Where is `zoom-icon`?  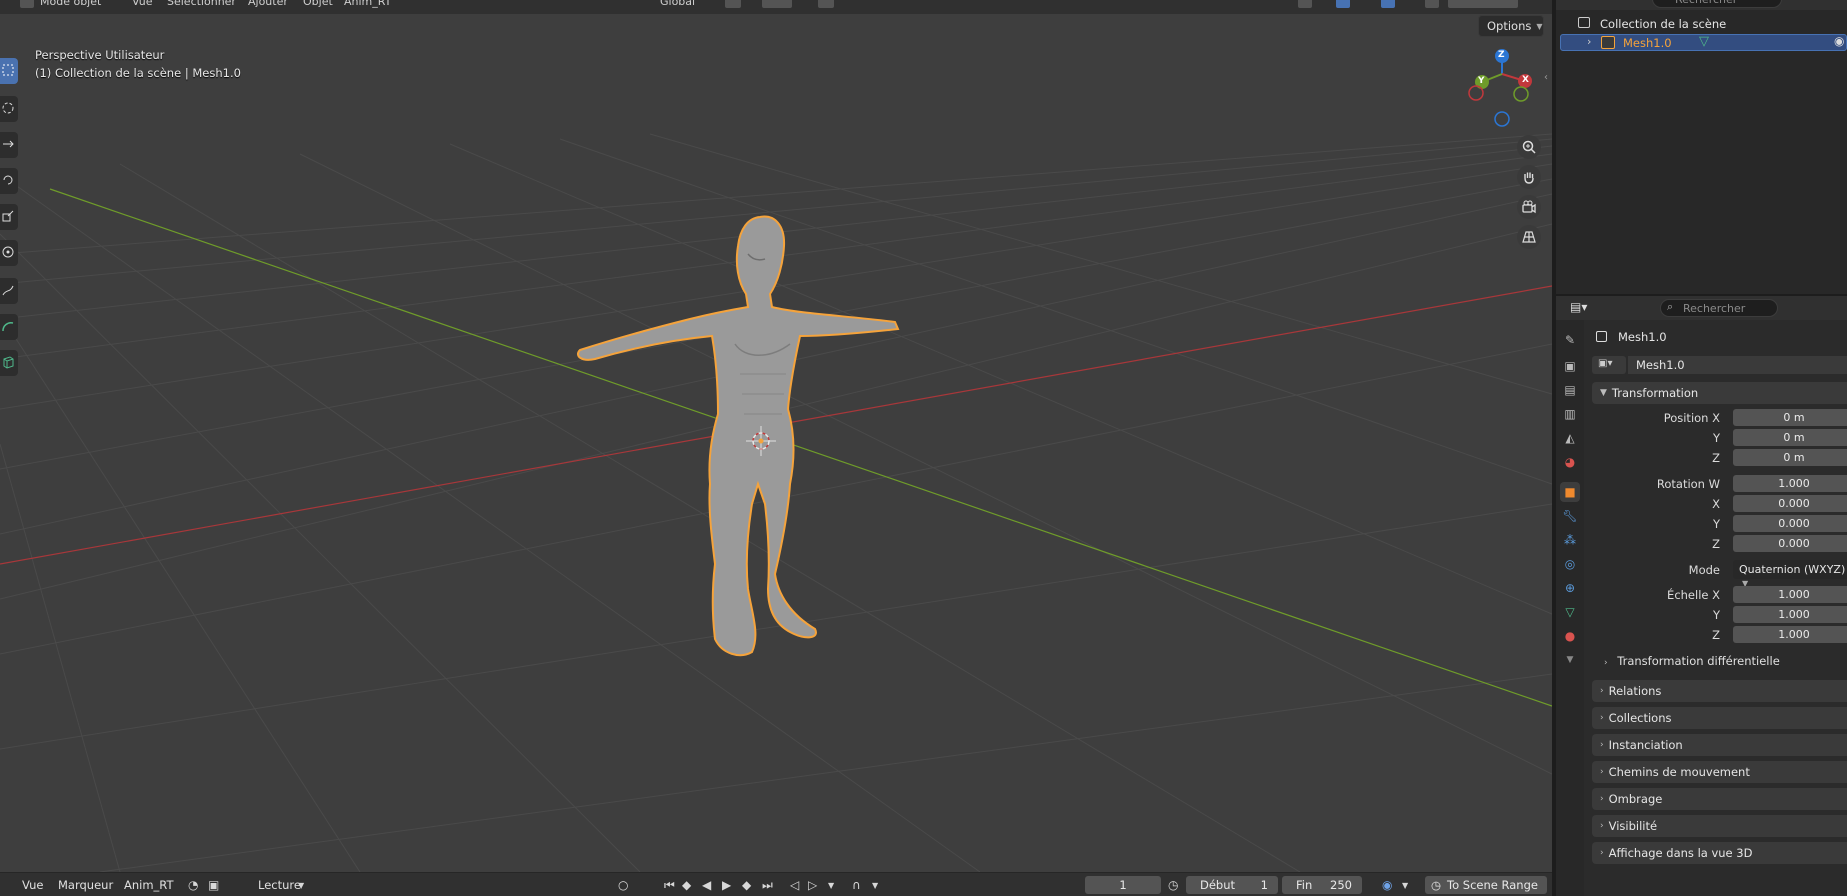
zoom-icon is located at coordinates (1529, 147).